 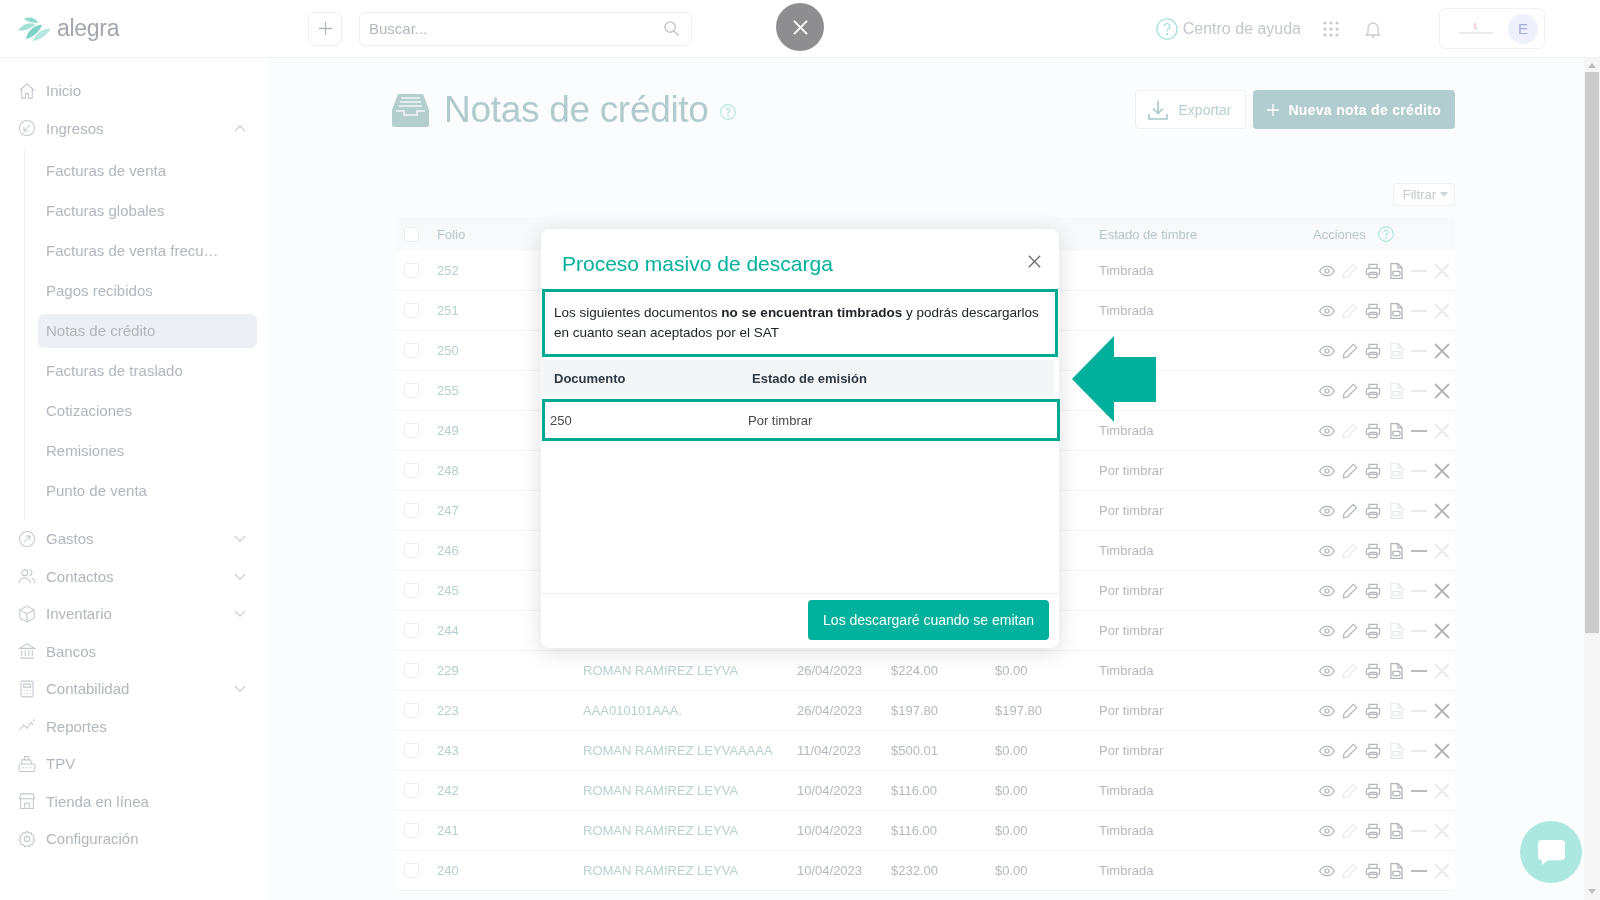 I want to click on arrow-down-icon, so click(x=1592, y=891).